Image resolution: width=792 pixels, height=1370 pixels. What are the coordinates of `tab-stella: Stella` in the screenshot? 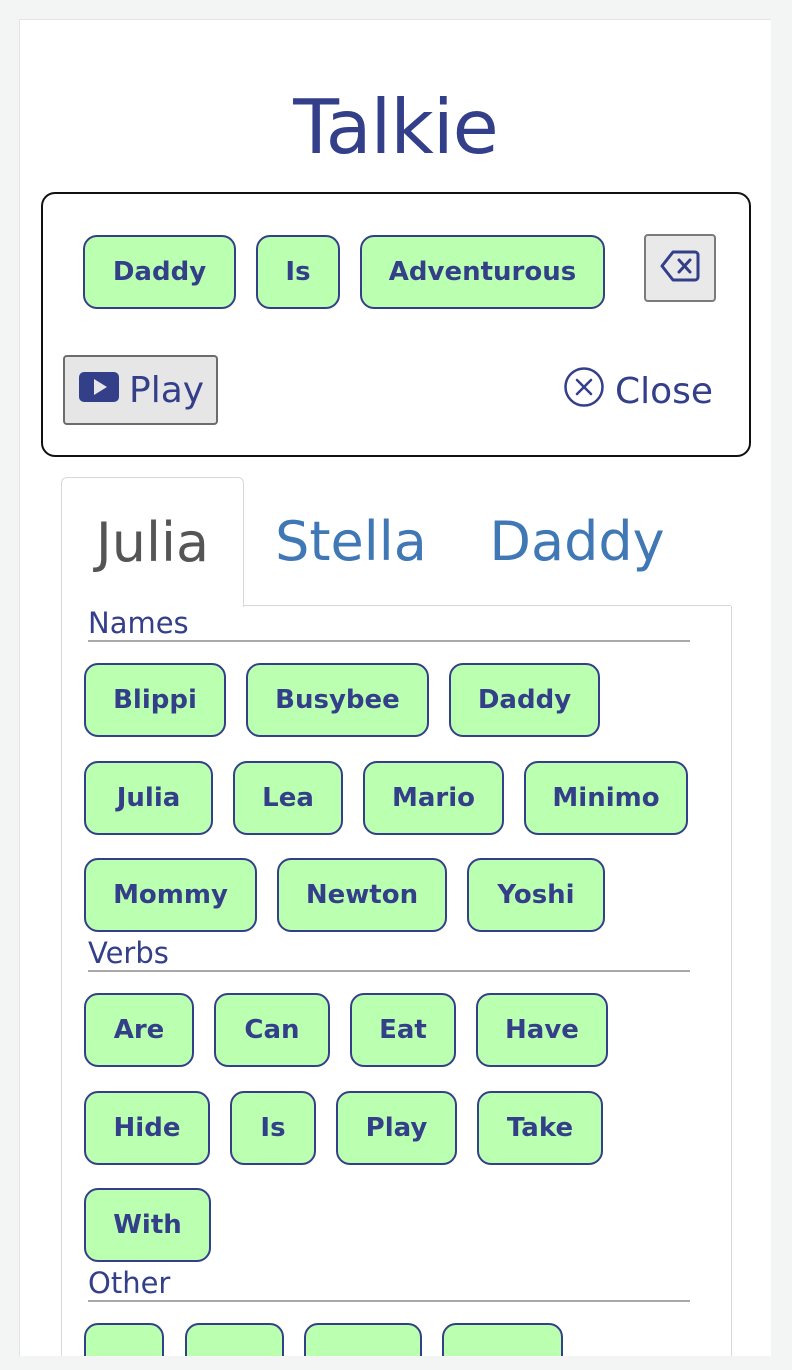 It's located at (351, 541).